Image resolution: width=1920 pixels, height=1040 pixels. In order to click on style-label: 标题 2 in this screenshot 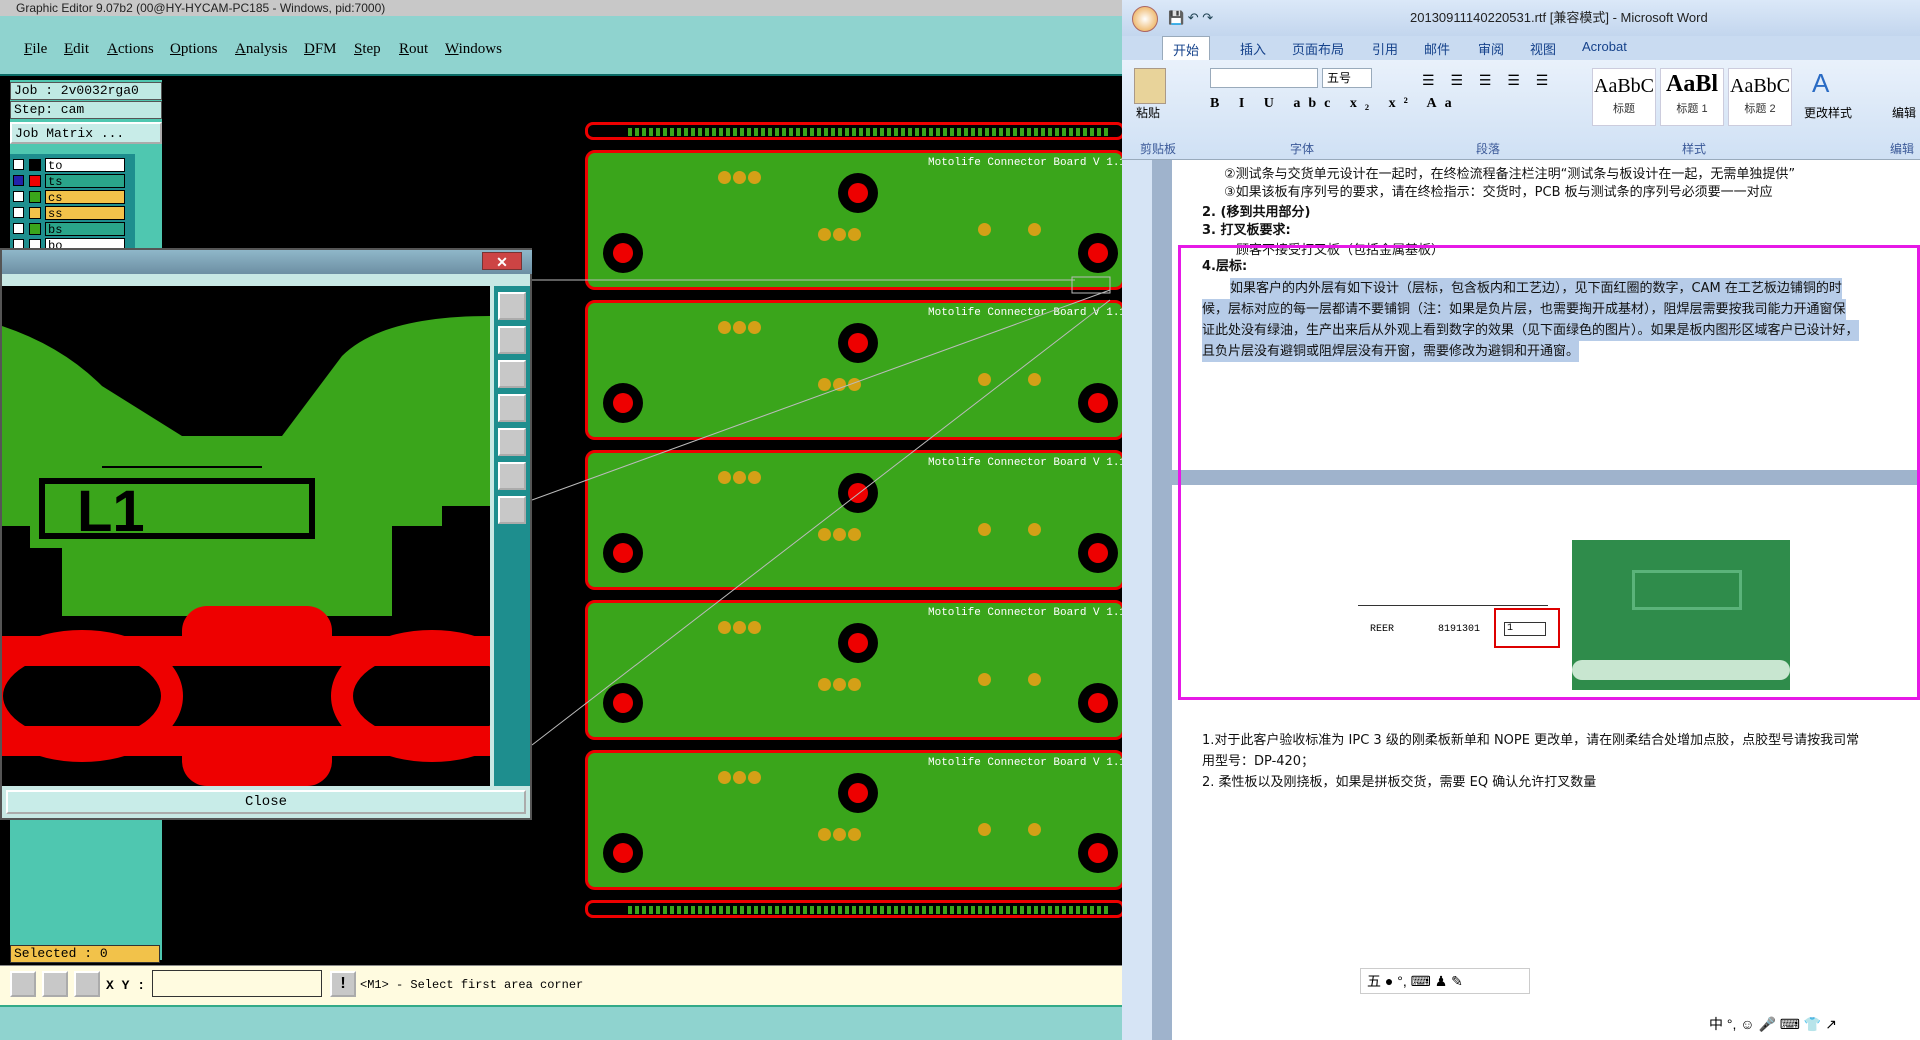, I will do `click(1760, 109)`.